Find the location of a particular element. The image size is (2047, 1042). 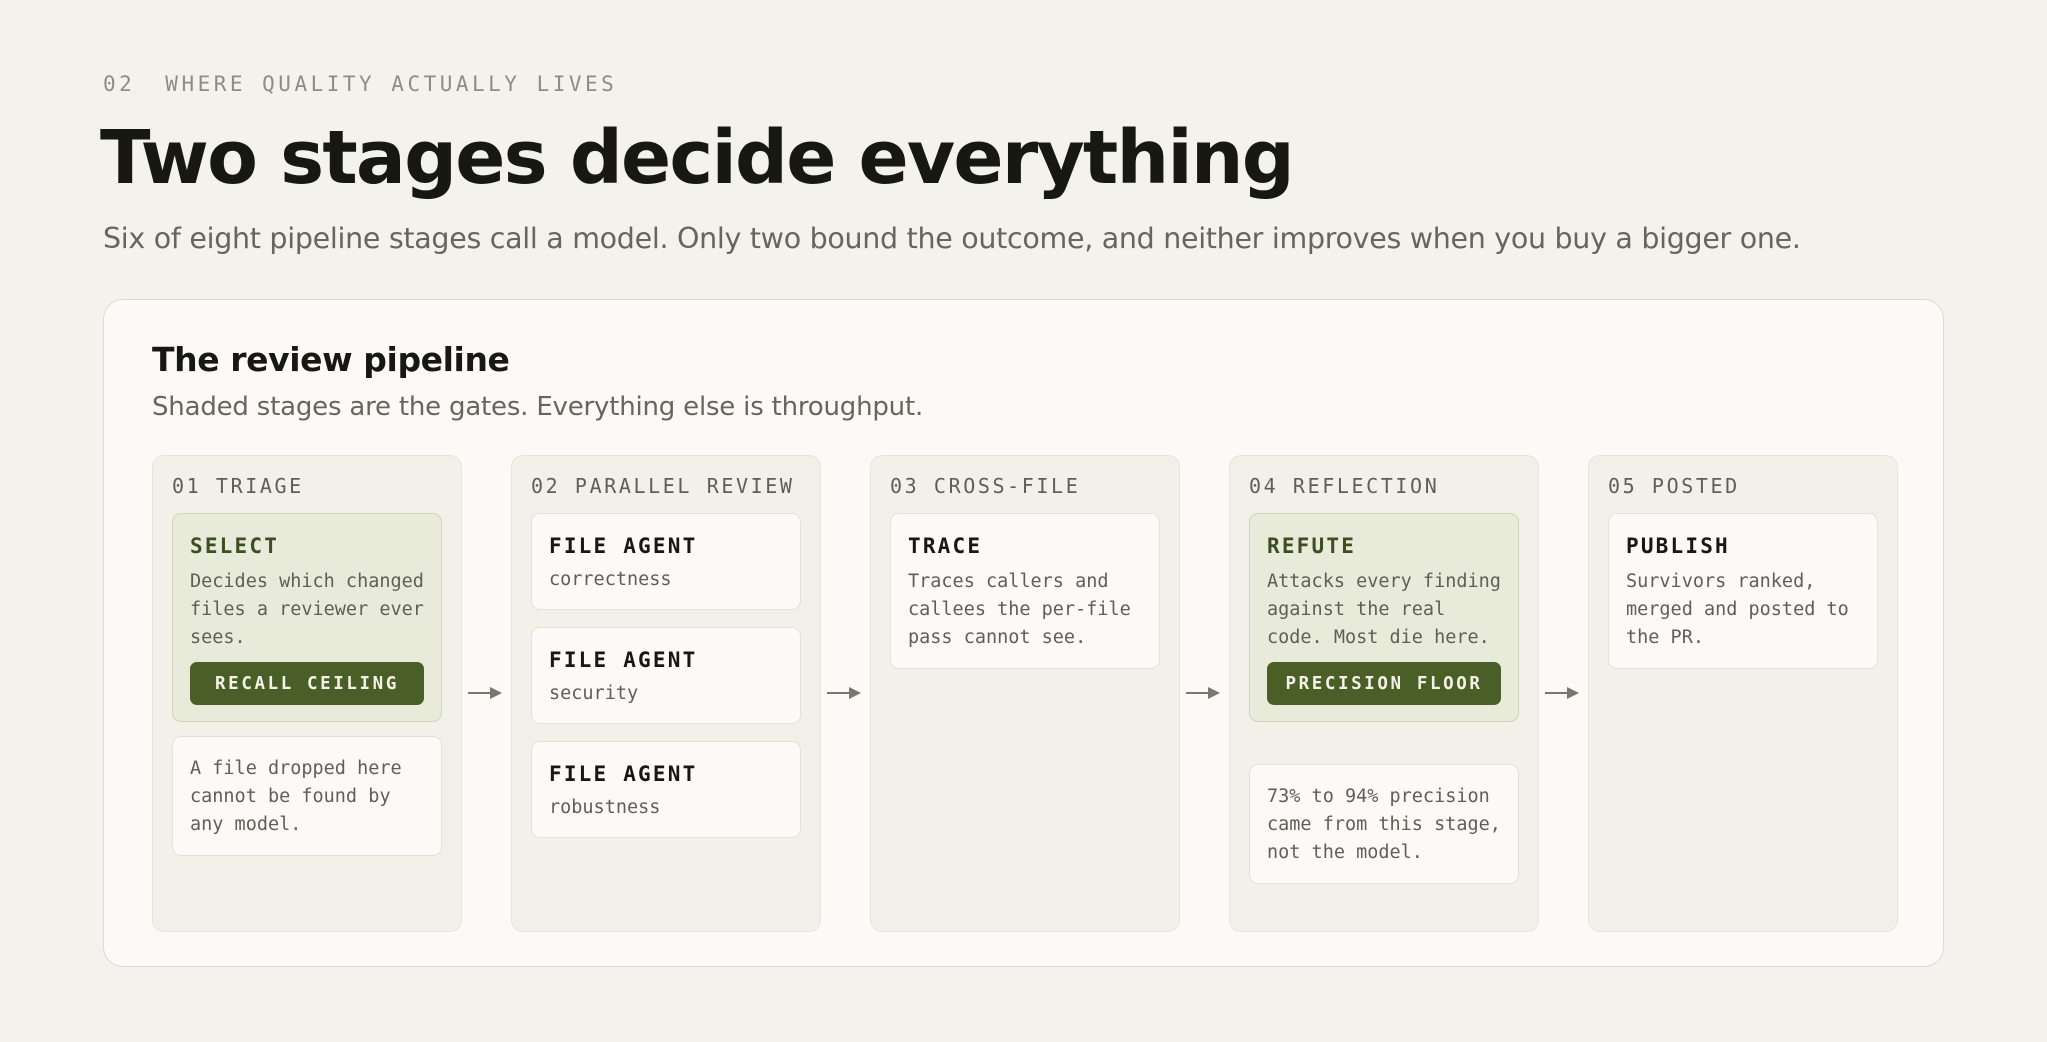

card-title: TRACE is located at coordinates (945, 546).